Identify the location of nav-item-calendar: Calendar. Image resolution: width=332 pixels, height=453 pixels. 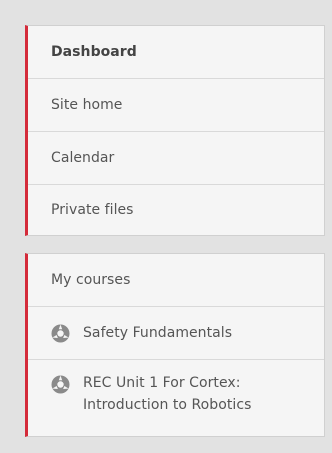
(176, 158).